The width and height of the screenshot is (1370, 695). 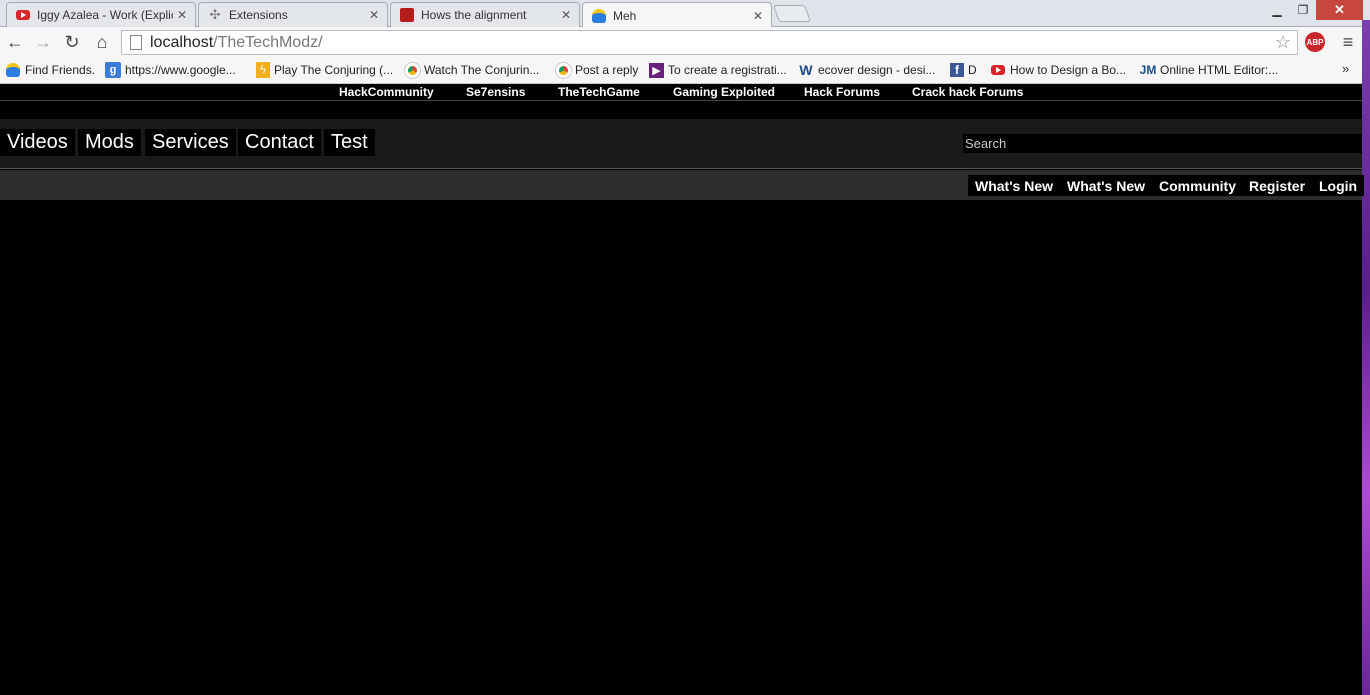 What do you see at coordinates (1106, 185) in the screenshot?
I see `subnav-whats-new-2: What's New` at bounding box center [1106, 185].